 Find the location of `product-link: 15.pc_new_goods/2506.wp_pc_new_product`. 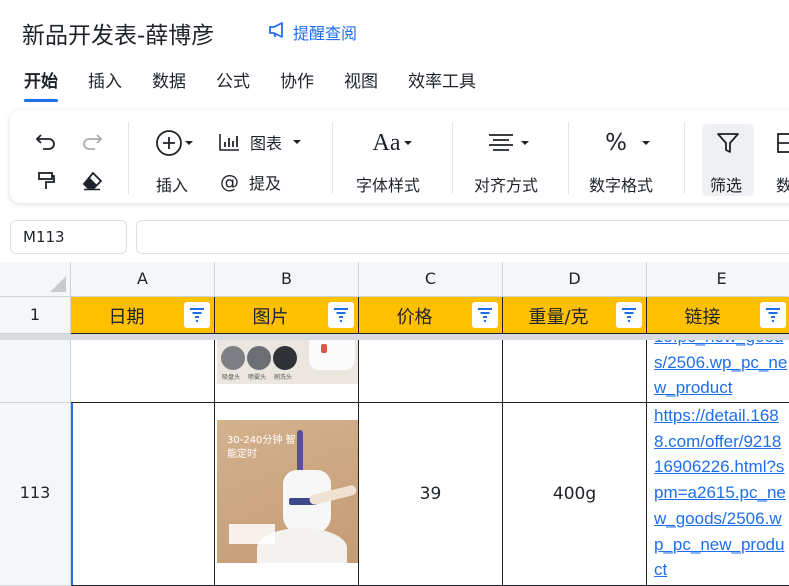

product-link: 15.pc_new_goods/2506.wp_pc_new_product is located at coordinates (721, 370).